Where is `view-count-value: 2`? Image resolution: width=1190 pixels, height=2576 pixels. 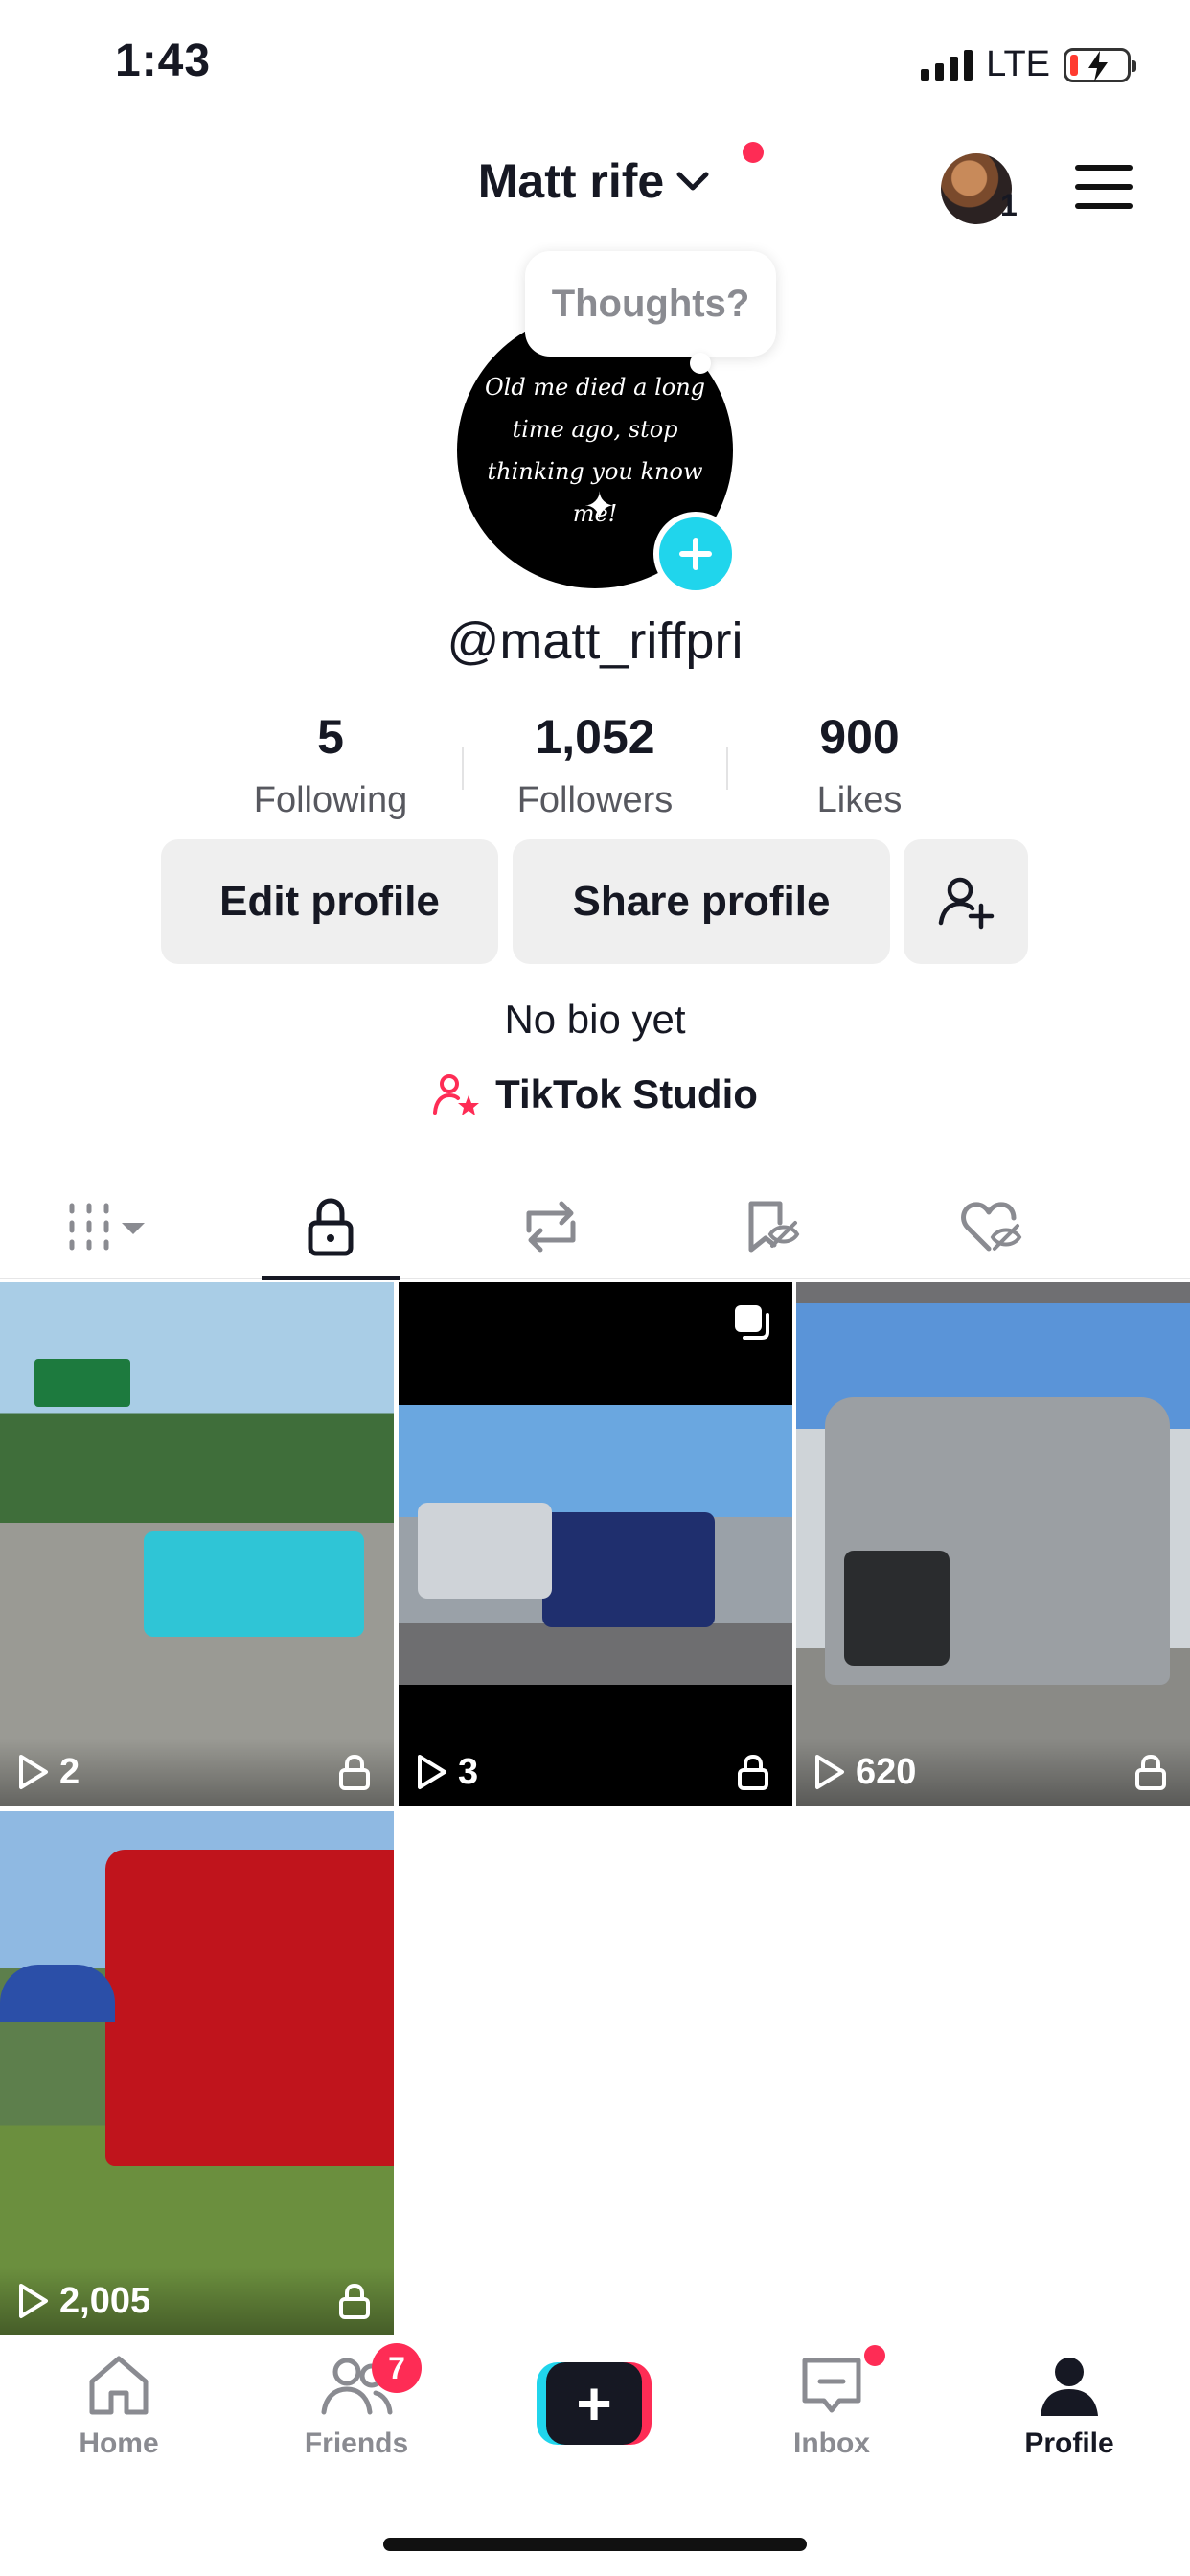
view-count-value: 2 is located at coordinates (70, 1771).